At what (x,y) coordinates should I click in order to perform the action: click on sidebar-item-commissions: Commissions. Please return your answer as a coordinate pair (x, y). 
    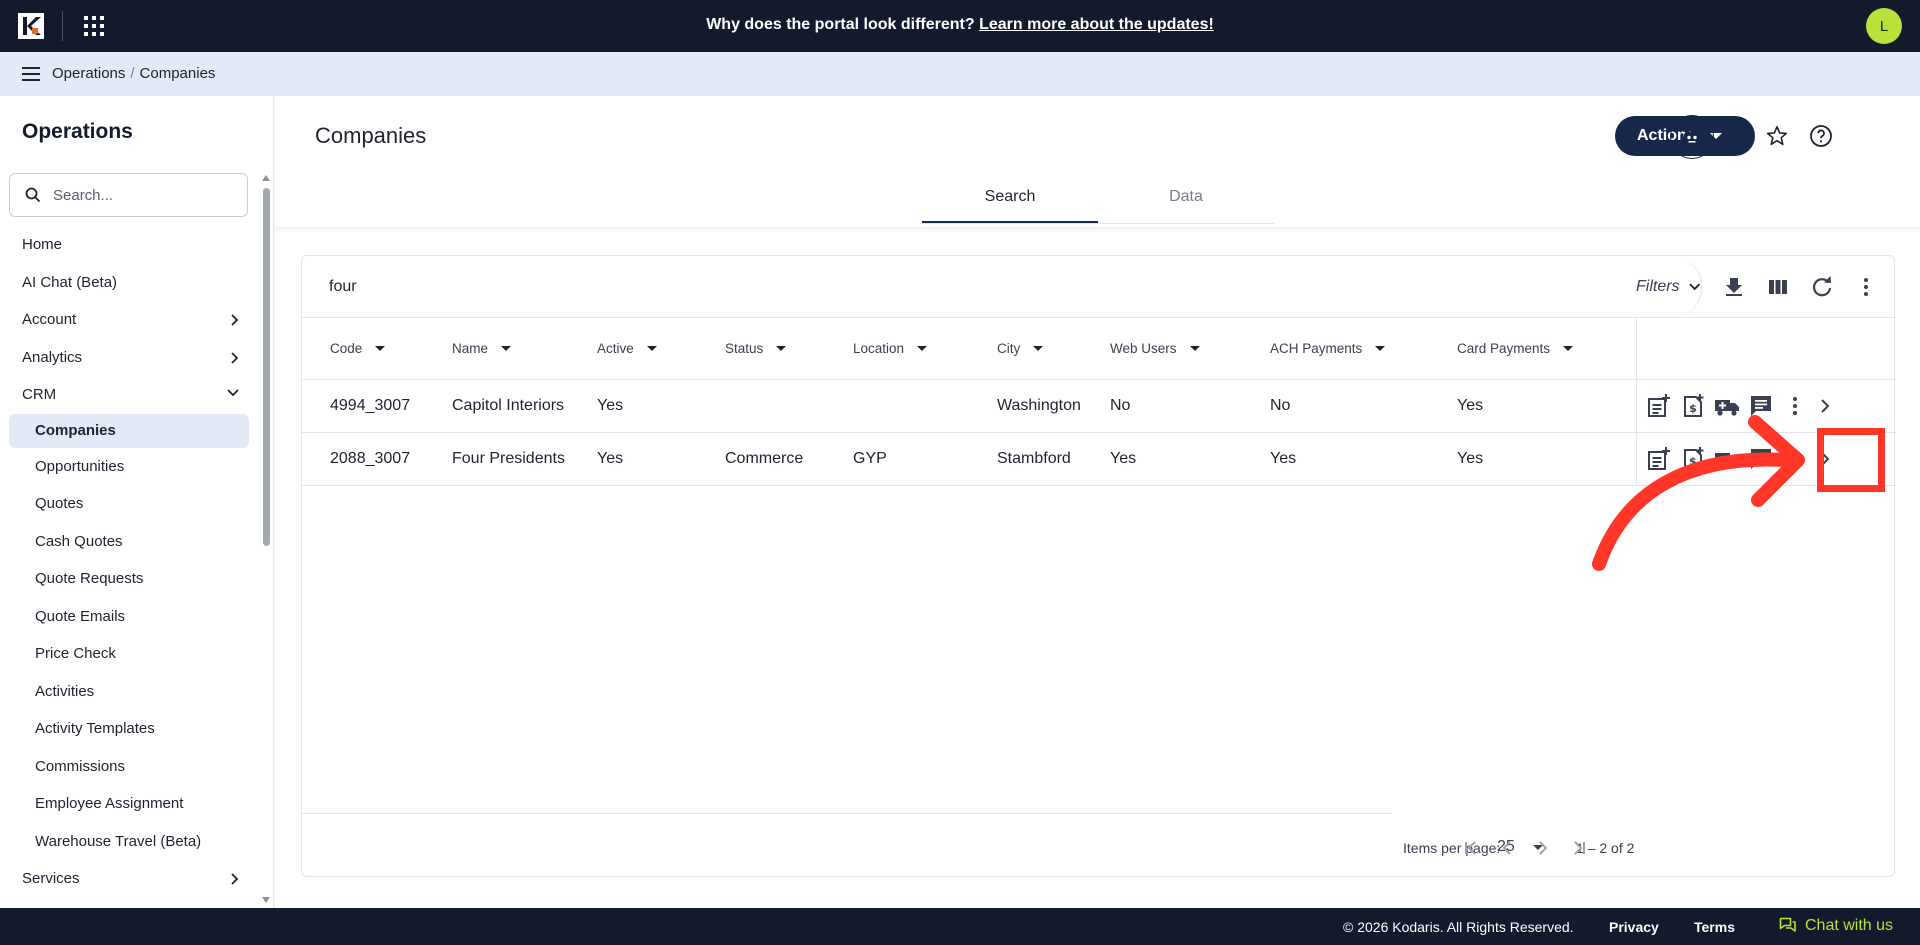
    Looking at the image, I should click on (129, 767).